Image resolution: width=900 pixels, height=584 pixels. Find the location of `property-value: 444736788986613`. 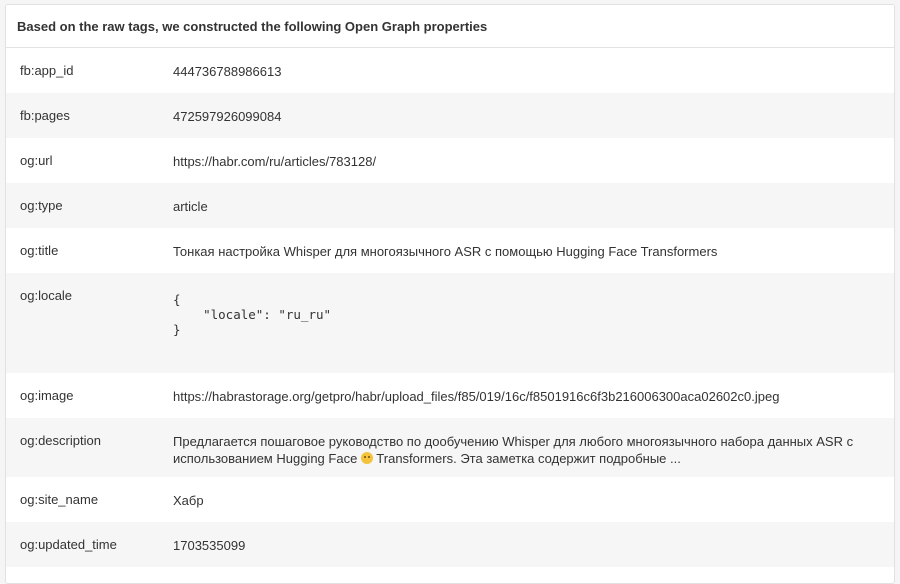

property-value: 444736788986613 is located at coordinates (227, 71).